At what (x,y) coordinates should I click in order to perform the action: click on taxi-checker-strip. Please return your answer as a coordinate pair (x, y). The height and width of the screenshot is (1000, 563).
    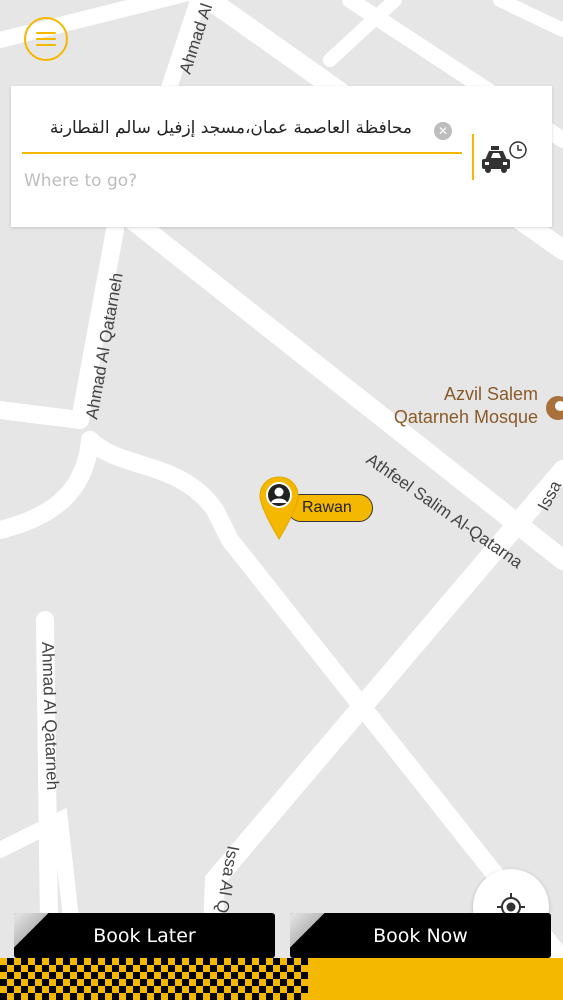
    Looking at the image, I should click on (281, 979).